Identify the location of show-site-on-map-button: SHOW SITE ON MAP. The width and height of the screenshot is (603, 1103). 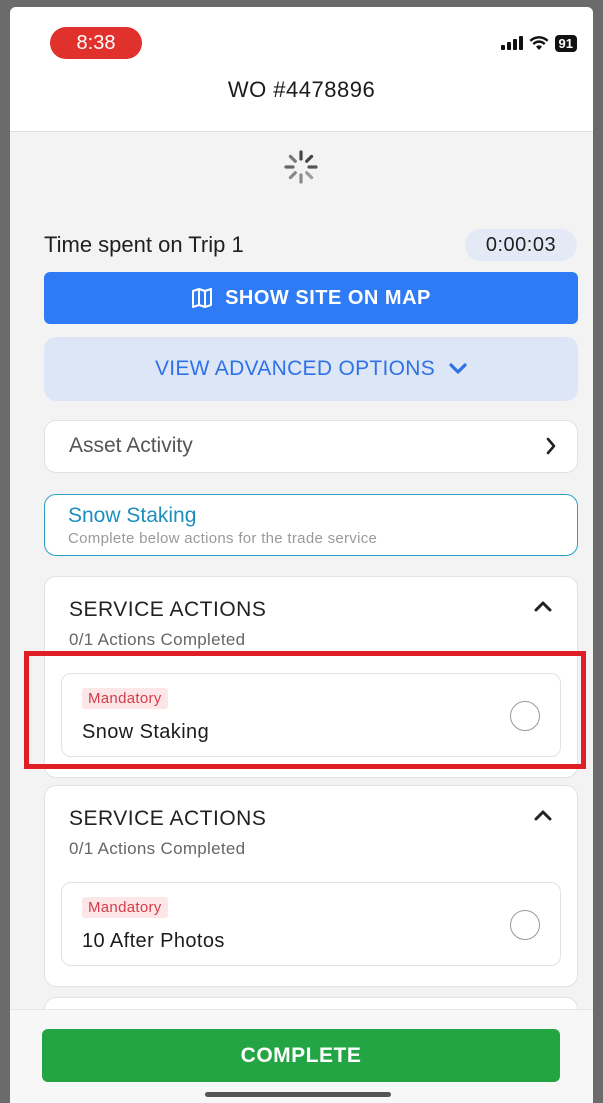
(311, 298).